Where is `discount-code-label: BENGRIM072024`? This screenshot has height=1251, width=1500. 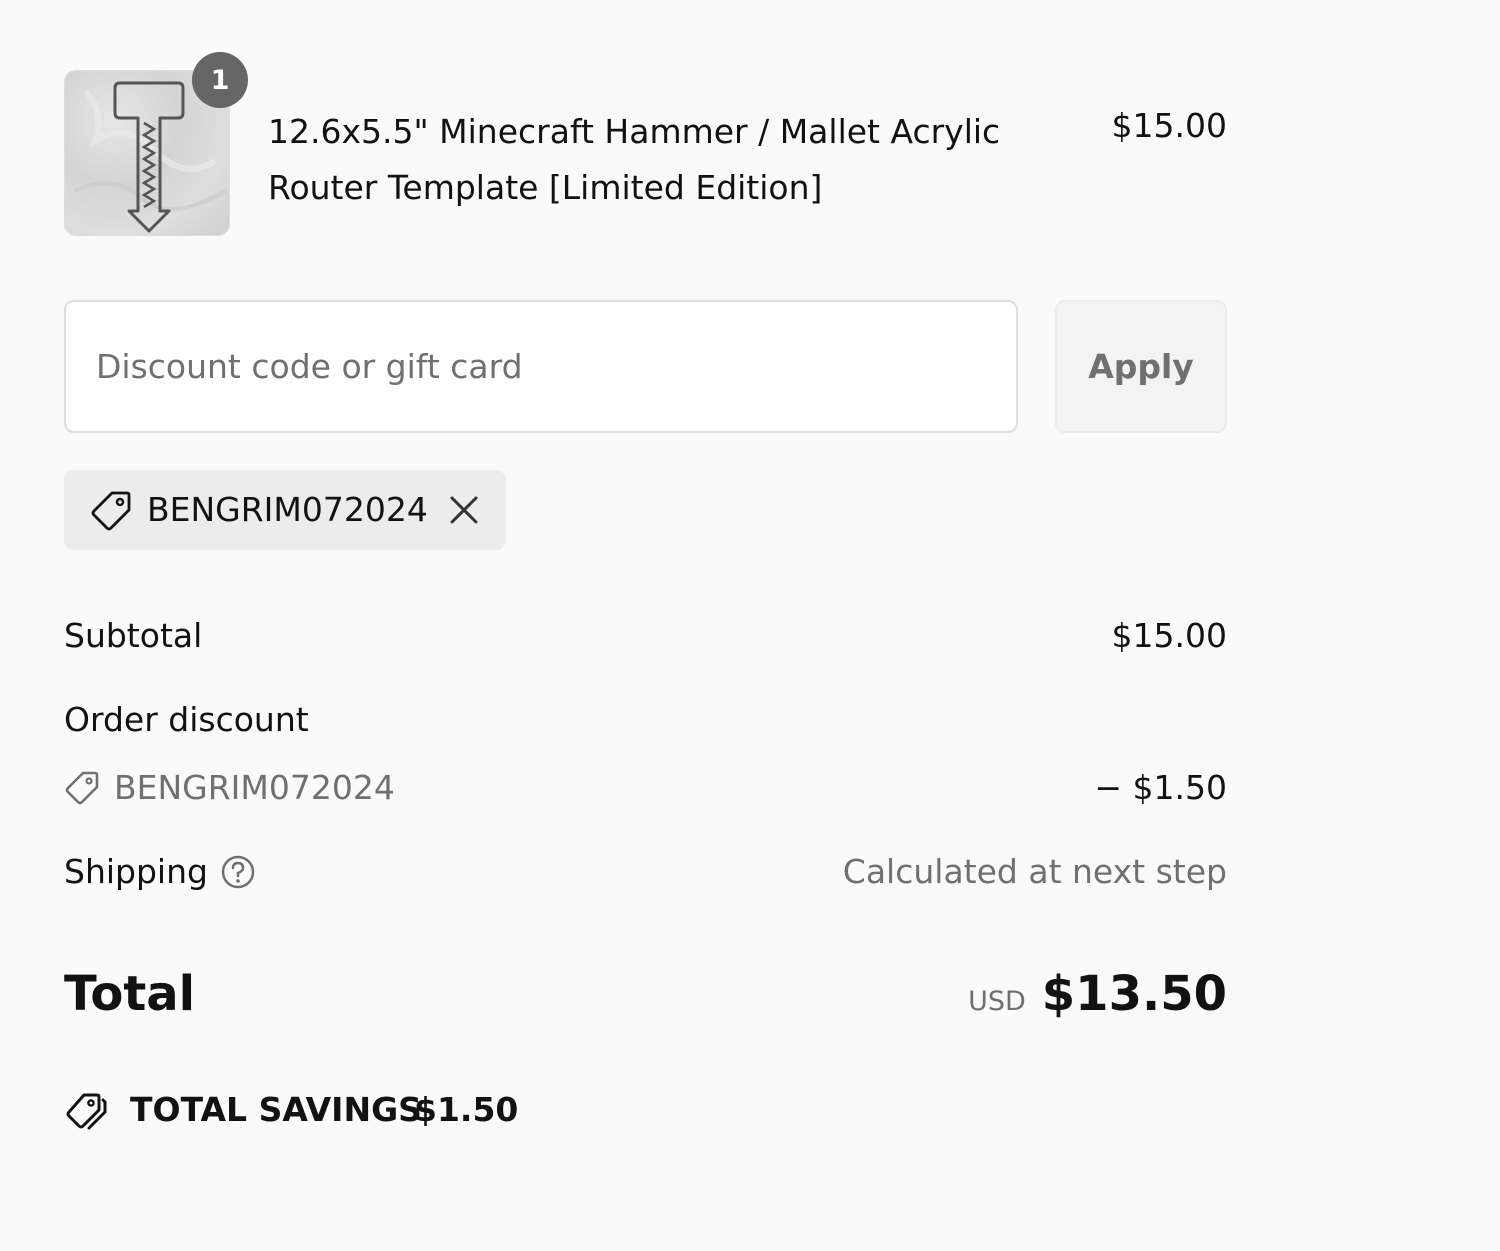
discount-code-label: BENGRIM072024 is located at coordinates (254, 787).